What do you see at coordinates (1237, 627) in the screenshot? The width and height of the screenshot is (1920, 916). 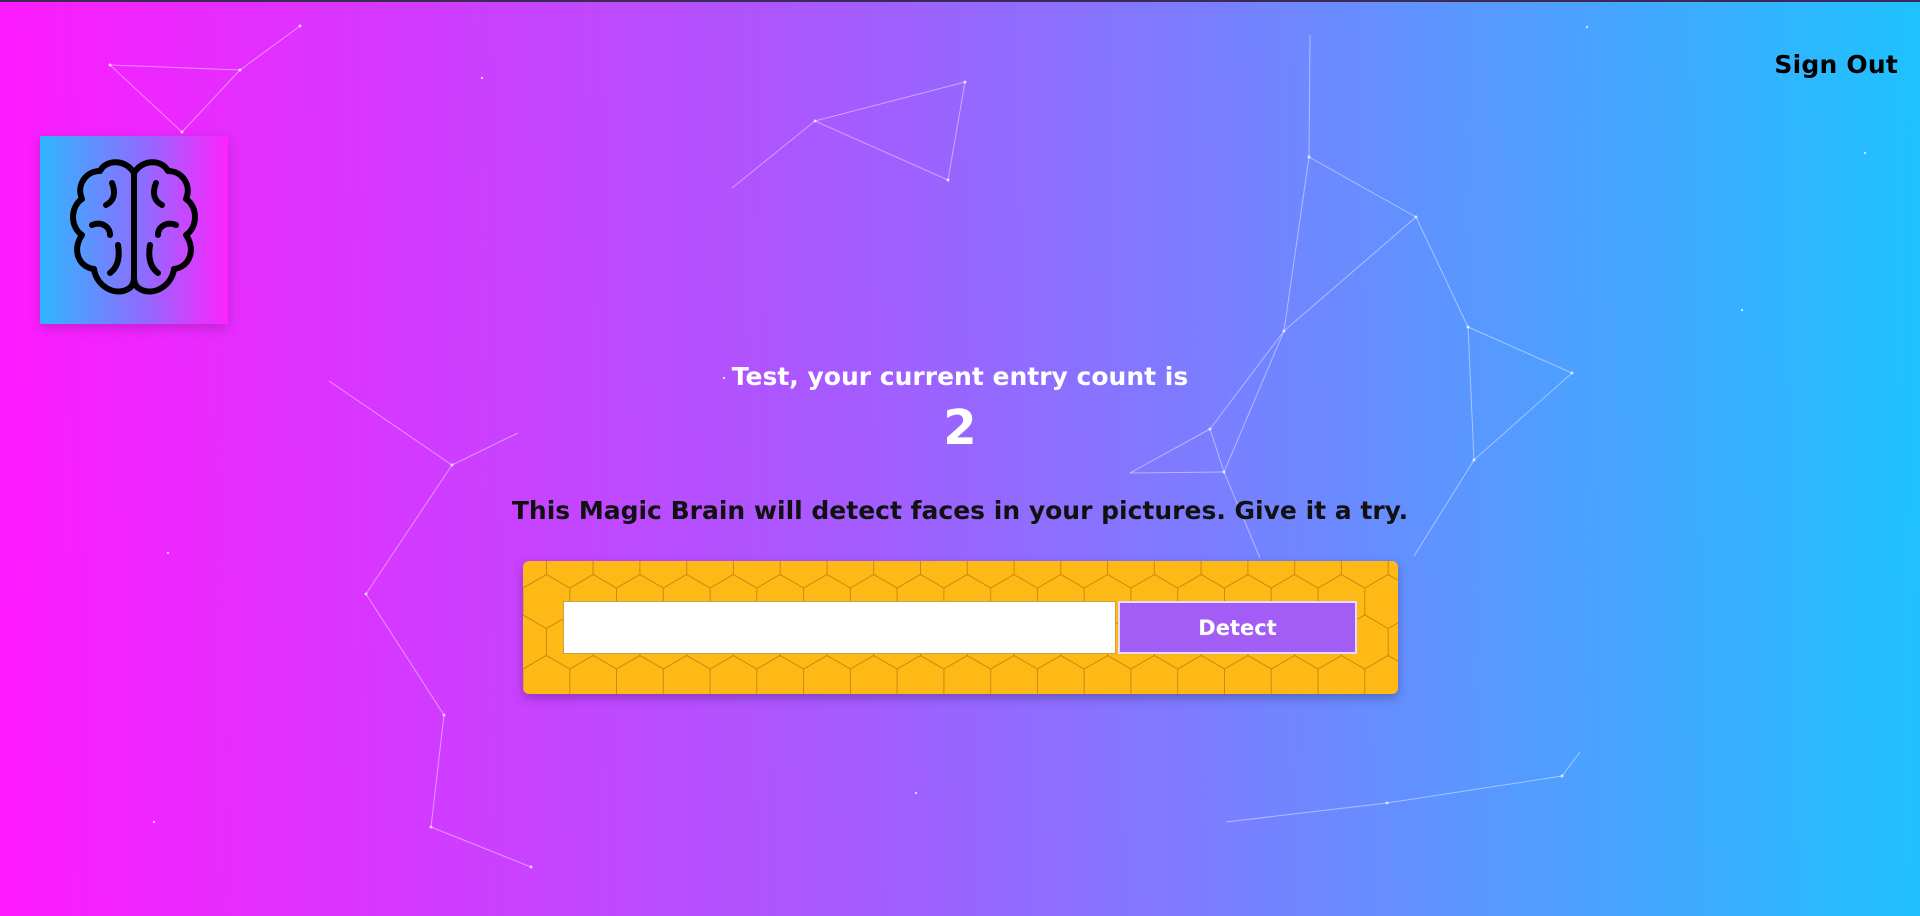 I see `detect-button: Detect` at bounding box center [1237, 627].